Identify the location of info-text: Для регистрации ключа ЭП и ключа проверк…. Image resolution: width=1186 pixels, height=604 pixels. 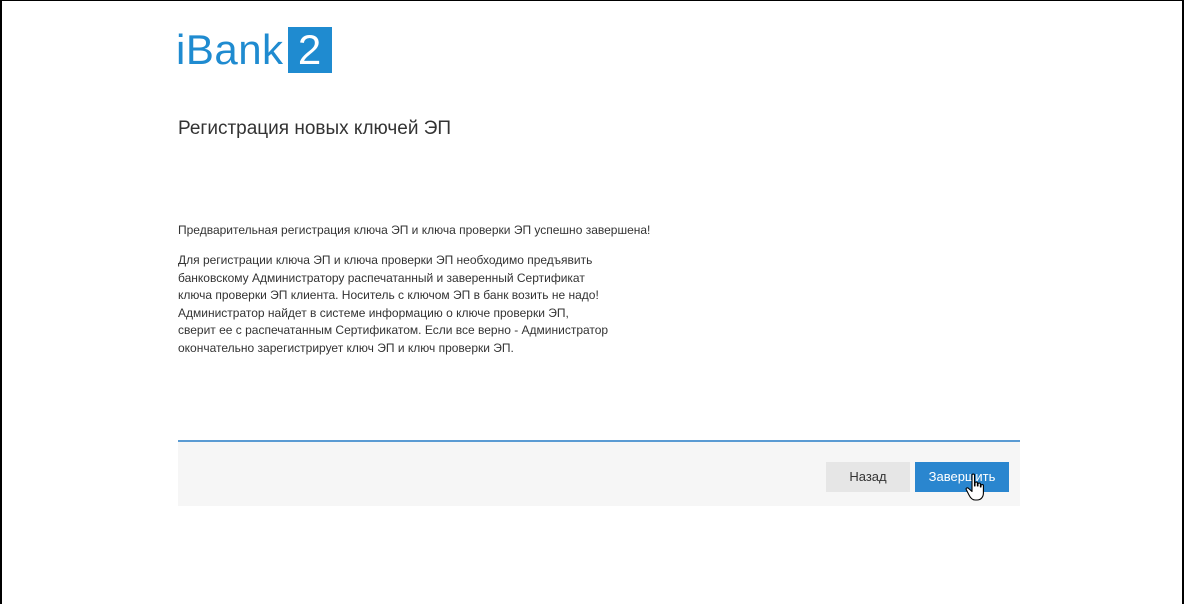
(438, 304).